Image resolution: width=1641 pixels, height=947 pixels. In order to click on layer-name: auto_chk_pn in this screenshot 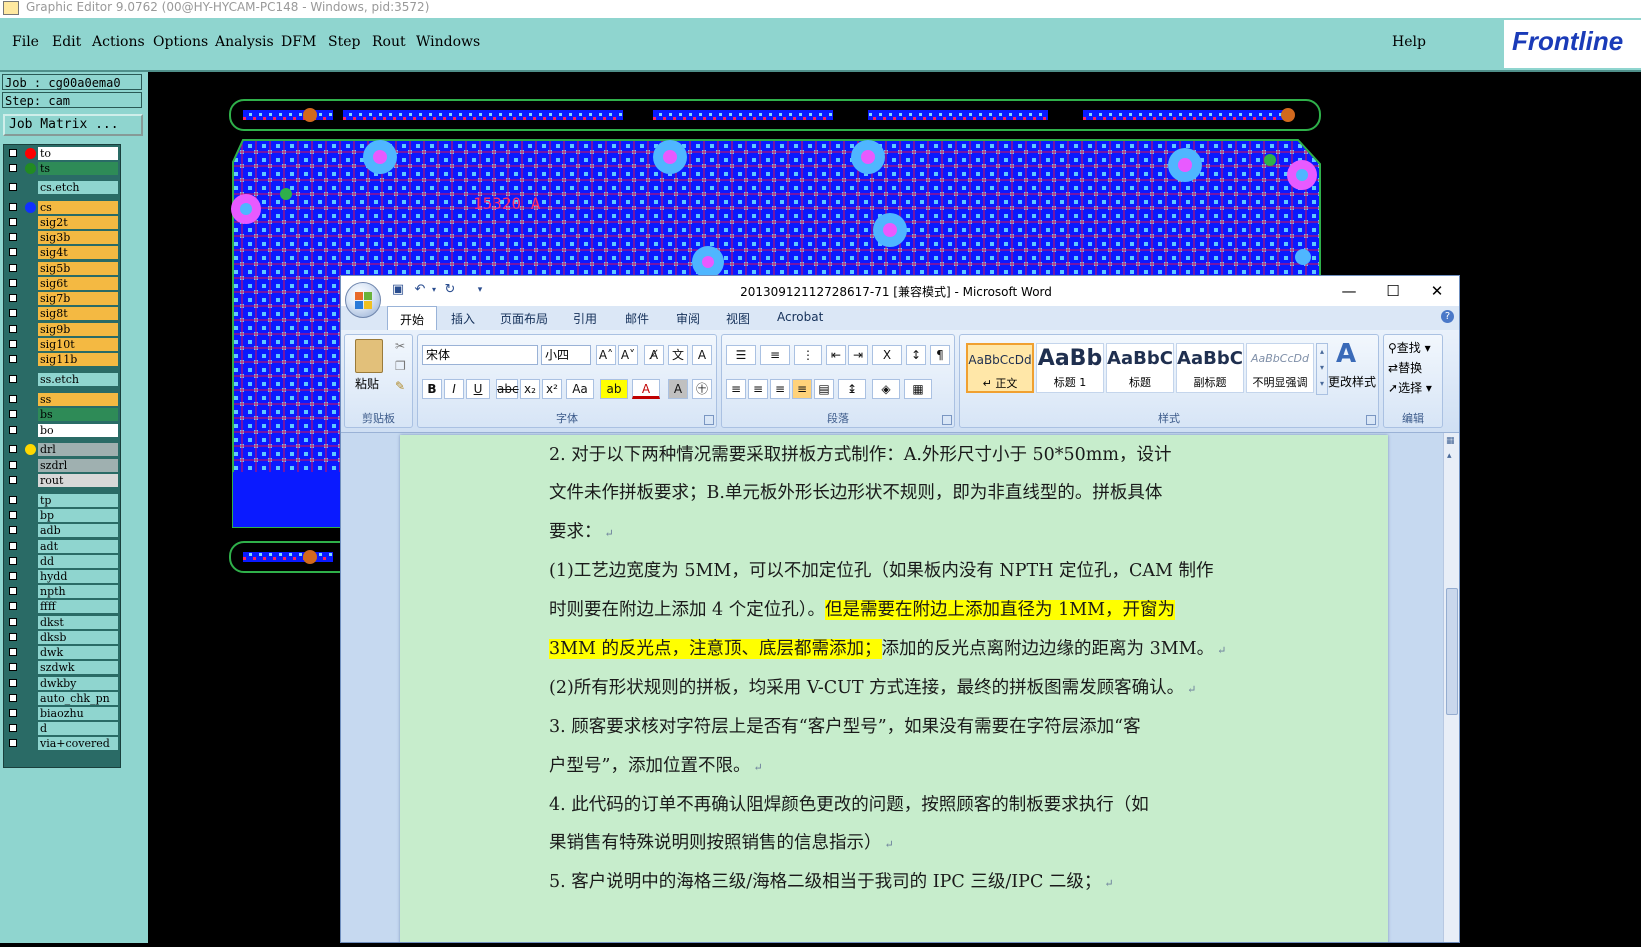, I will do `click(78, 698)`.